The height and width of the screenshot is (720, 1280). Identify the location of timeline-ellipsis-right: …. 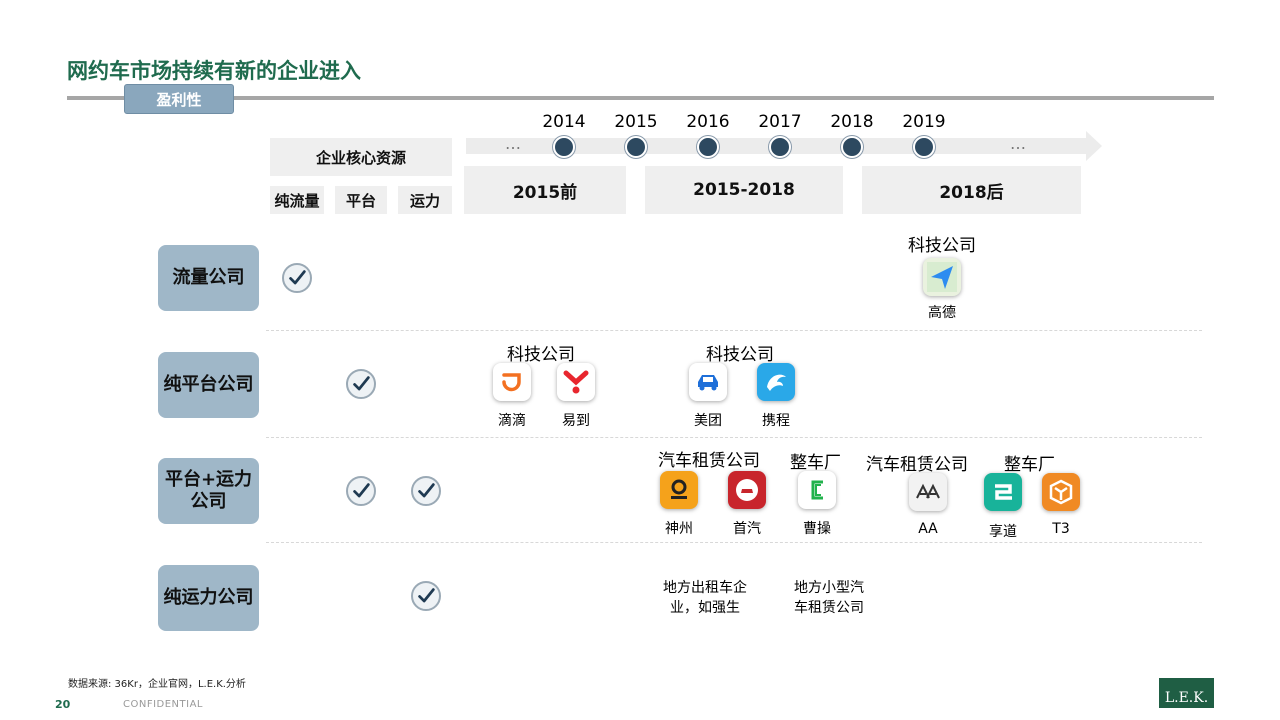
(1019, 143).